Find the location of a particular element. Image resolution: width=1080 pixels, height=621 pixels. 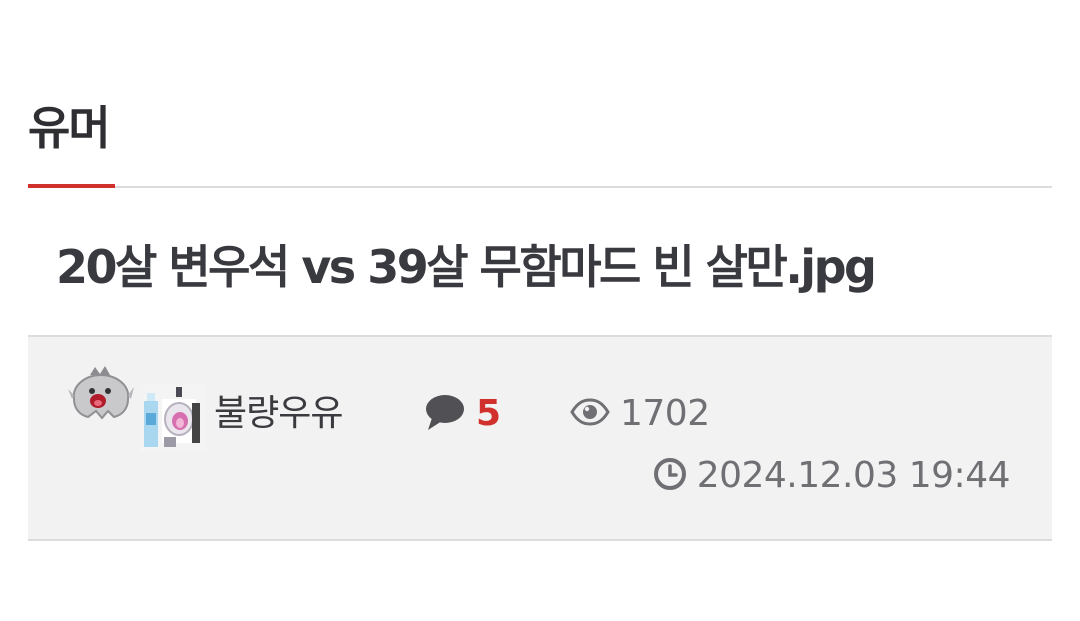

comment-count-link: 5 is located at coordinates (462, 414).